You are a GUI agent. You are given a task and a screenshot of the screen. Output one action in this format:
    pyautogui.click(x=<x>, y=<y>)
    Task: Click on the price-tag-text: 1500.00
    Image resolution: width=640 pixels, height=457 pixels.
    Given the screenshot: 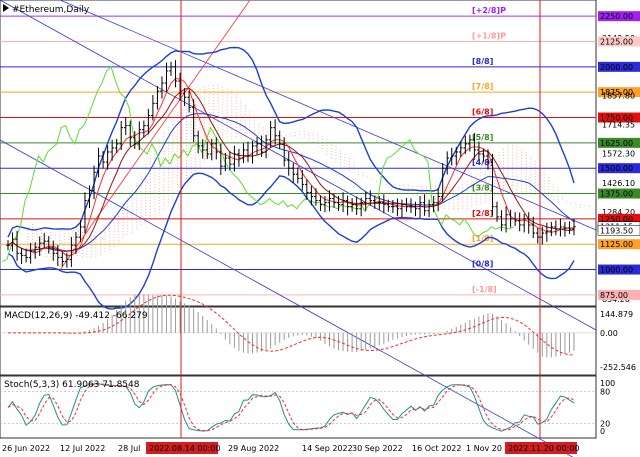 What is the action you would take?
    pyautogui.click(x=616, y=168)
    